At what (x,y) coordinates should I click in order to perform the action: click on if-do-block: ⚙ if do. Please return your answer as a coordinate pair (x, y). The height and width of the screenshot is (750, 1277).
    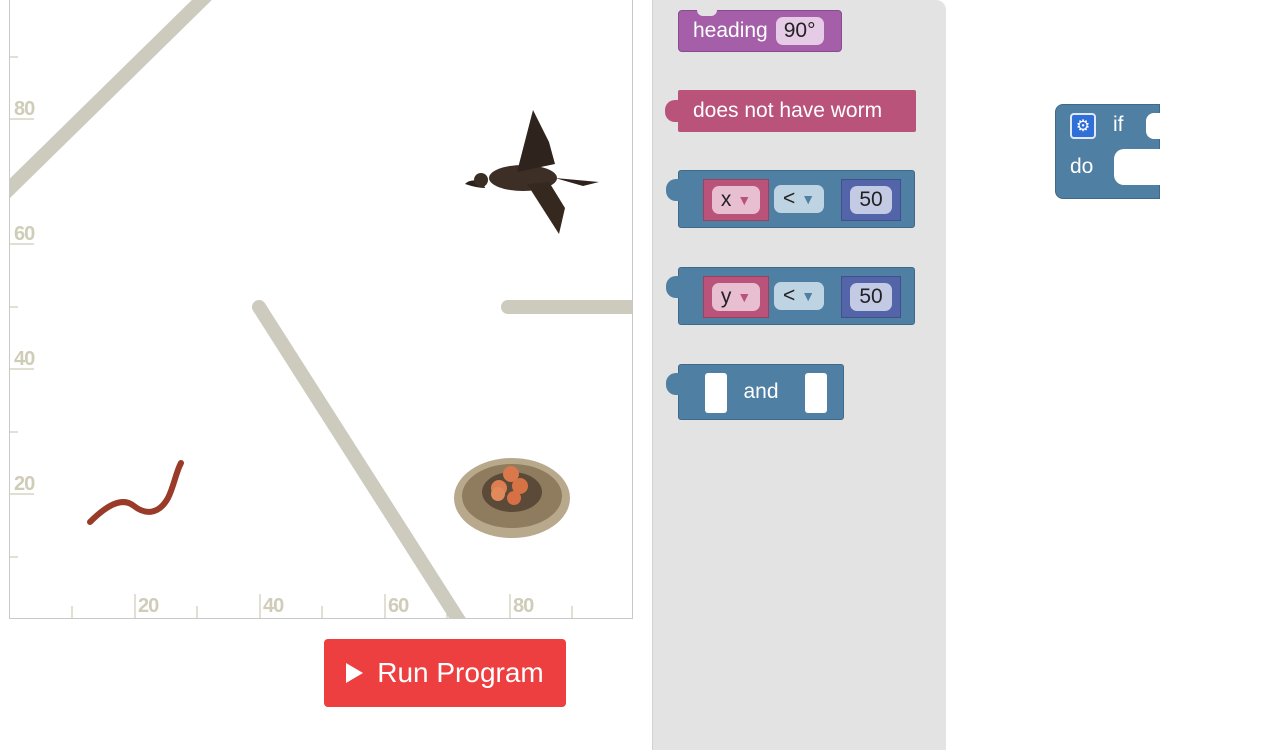
    Looking at the image, I should click on (1108, 151).